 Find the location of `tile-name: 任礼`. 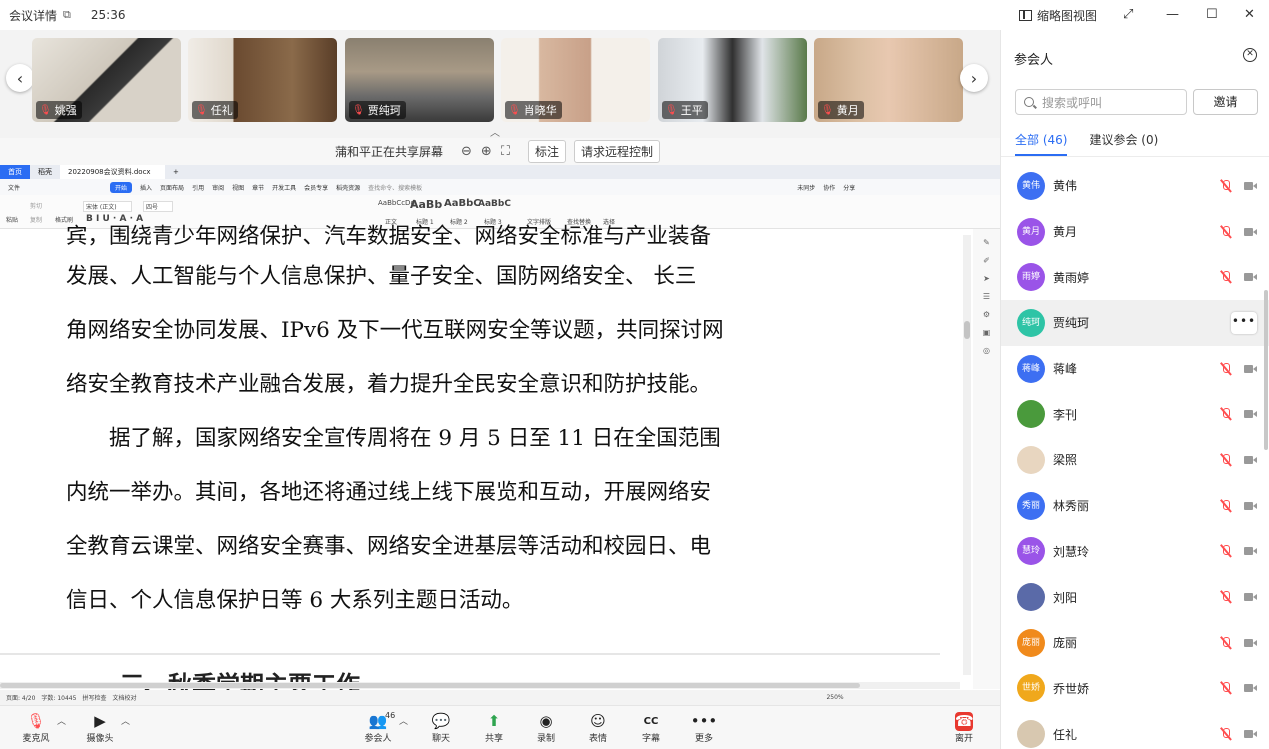

tile-name: 任礼 is located at coordinates (221, 110).